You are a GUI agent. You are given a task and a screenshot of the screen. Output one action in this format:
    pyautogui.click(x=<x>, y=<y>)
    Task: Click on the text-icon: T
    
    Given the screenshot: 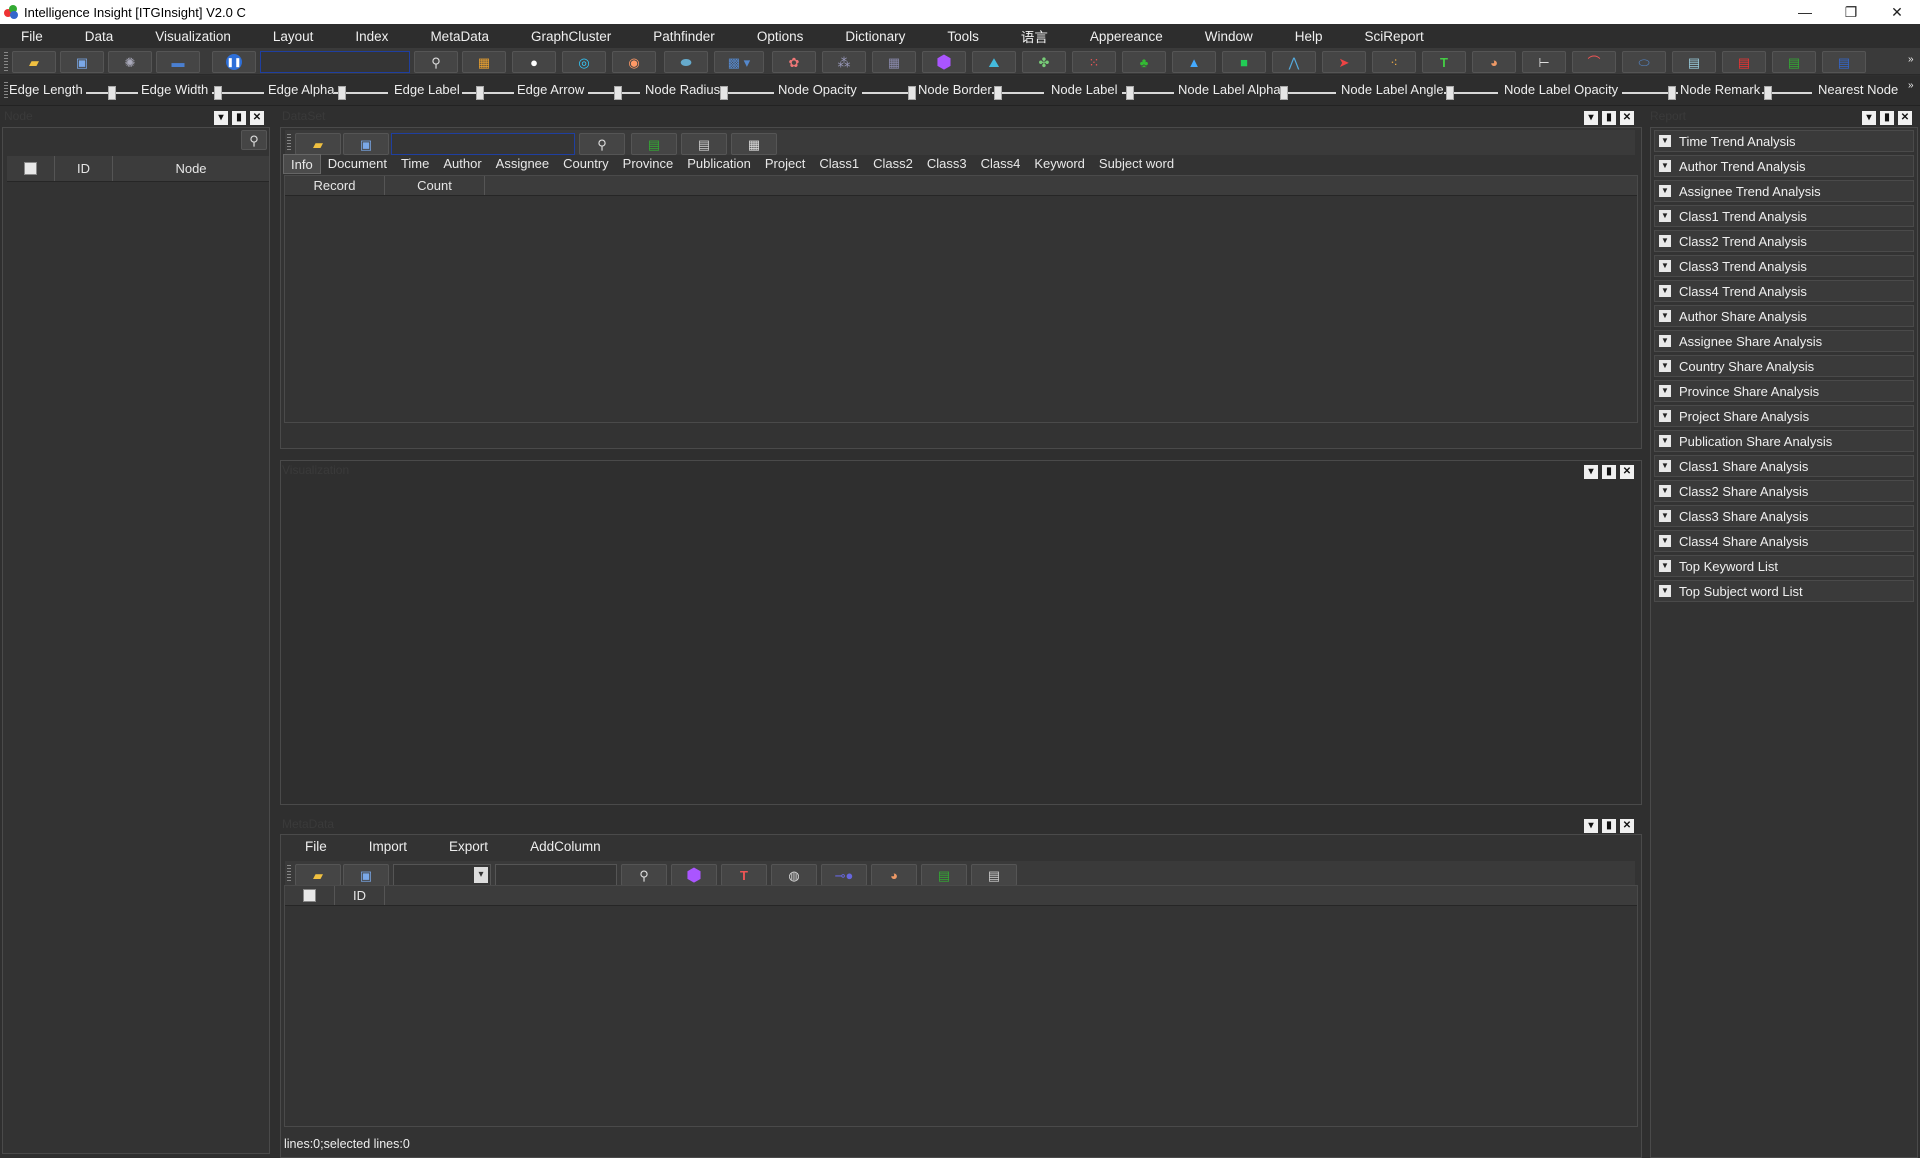 What is the action you would take?
    pyautogui.click(x=1444, y=62)
    